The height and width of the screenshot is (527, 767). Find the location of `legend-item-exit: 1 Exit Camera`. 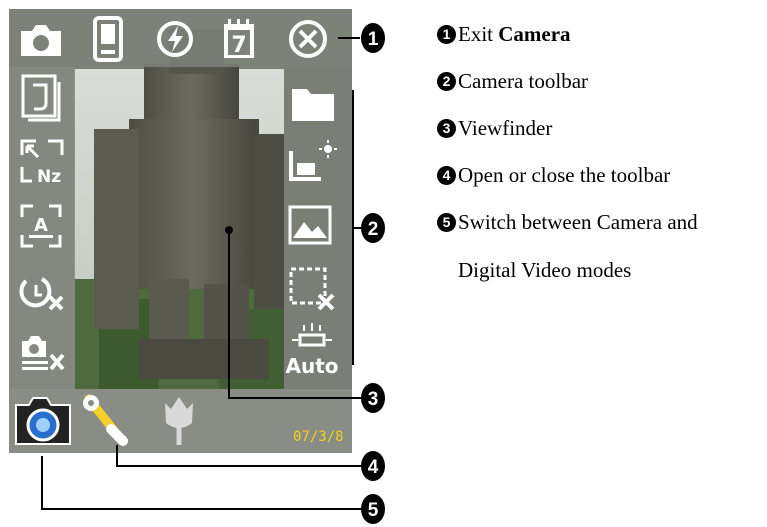

legend-item-exit: 1 Exit Camera is located at coordinates (504, 34).